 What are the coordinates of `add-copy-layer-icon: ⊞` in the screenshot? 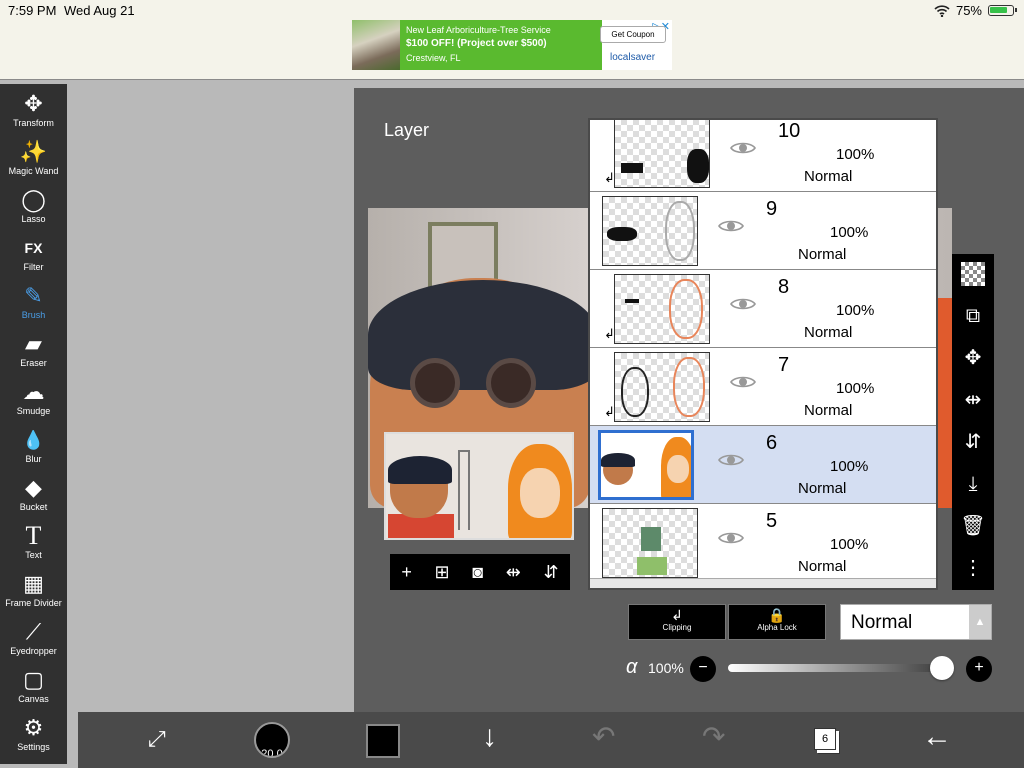 It's located at (442, 572).